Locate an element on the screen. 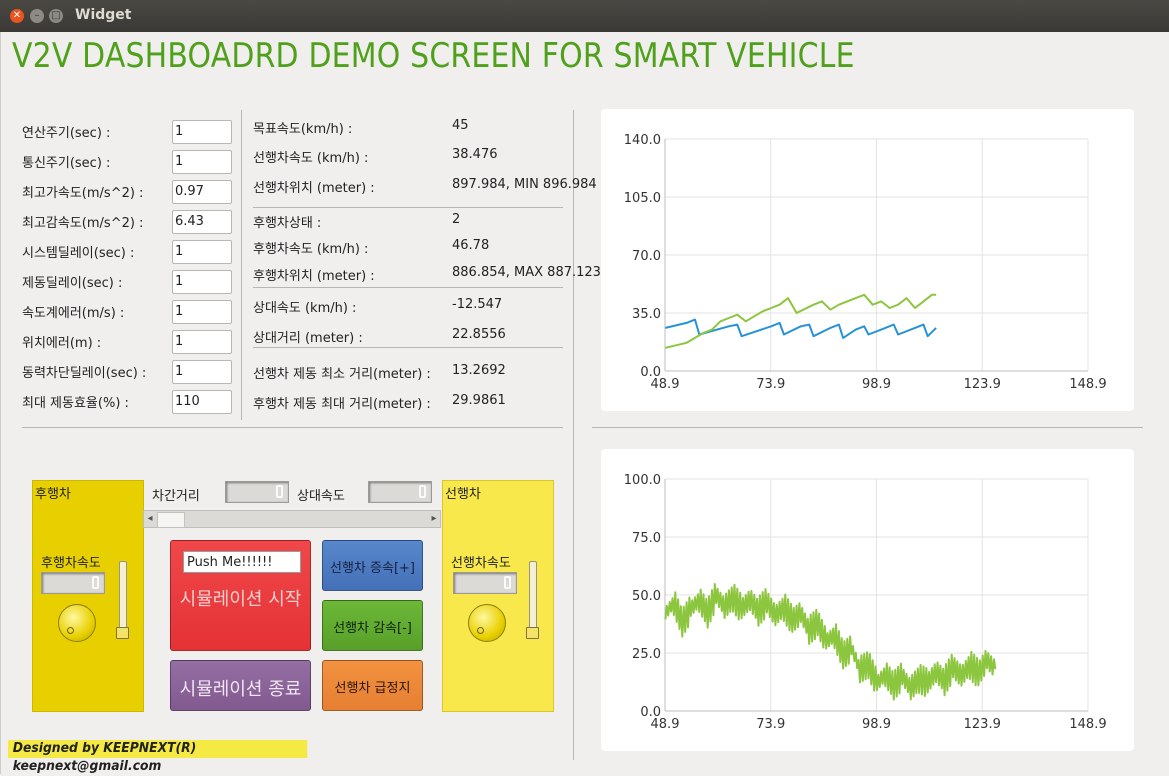  info-value: 886.854, MAX 887.123 is located at coordinates (526, 272).